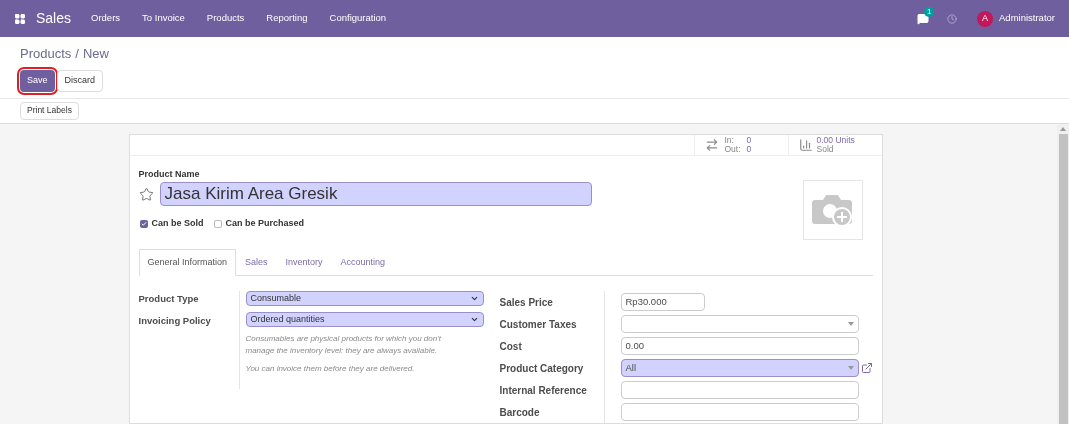 Image resolution: width=1069 pixels, height=424 pixels. What do you see at coordinates (923, 18) in the screenshot?
I see `messages-icon` at bounding box center [923, 18].